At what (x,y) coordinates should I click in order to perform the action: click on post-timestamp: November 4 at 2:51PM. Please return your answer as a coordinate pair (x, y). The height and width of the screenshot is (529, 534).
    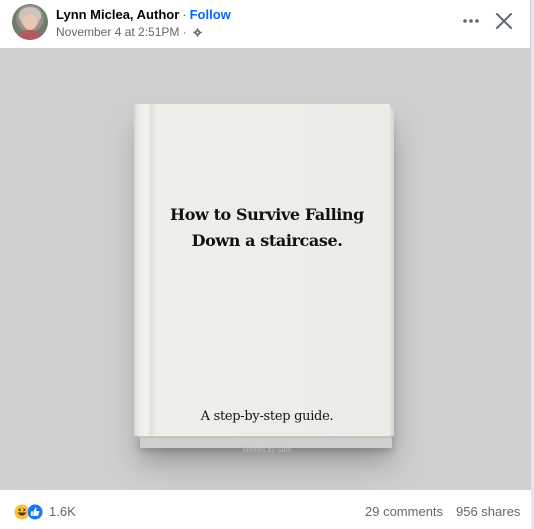
    Looking at the image, I should click on (117, 32).